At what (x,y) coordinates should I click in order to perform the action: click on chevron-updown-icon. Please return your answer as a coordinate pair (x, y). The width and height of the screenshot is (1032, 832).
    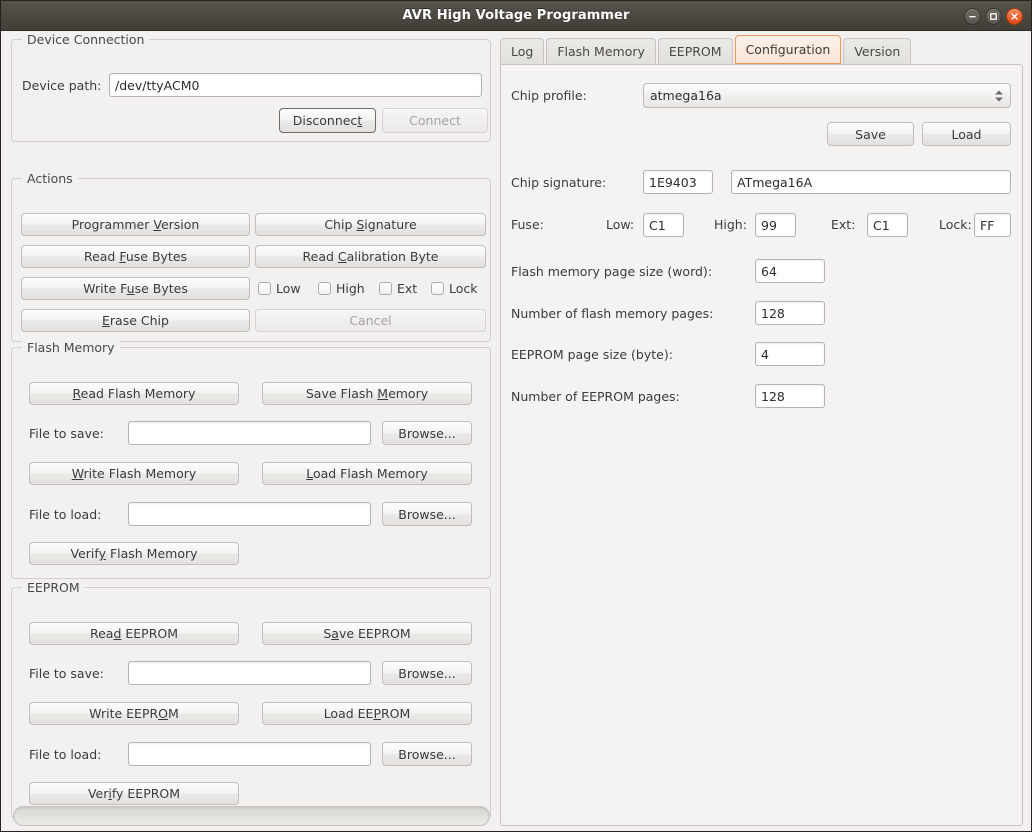
    Looking at the image, I should click on (999, 95).